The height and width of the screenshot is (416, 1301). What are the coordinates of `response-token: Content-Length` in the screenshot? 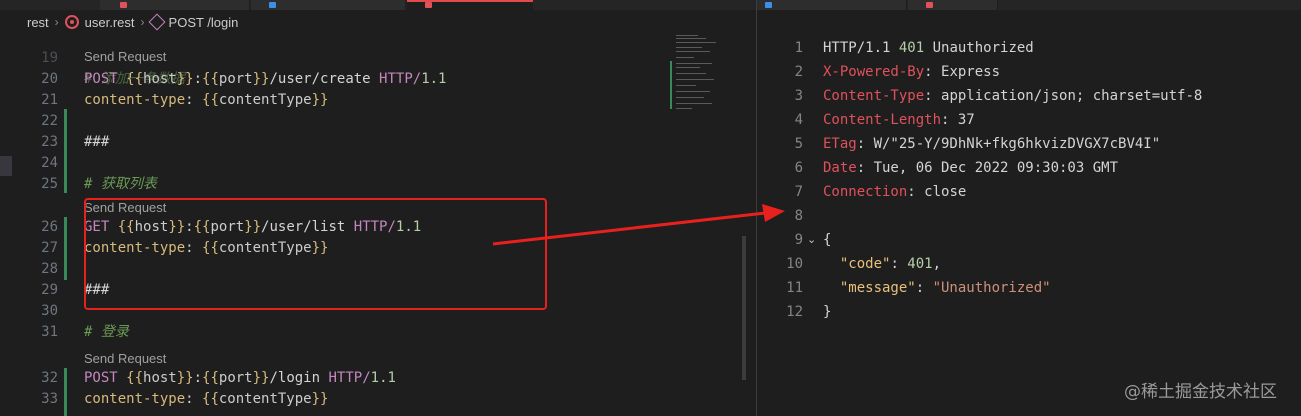 It's located at (882, 120).